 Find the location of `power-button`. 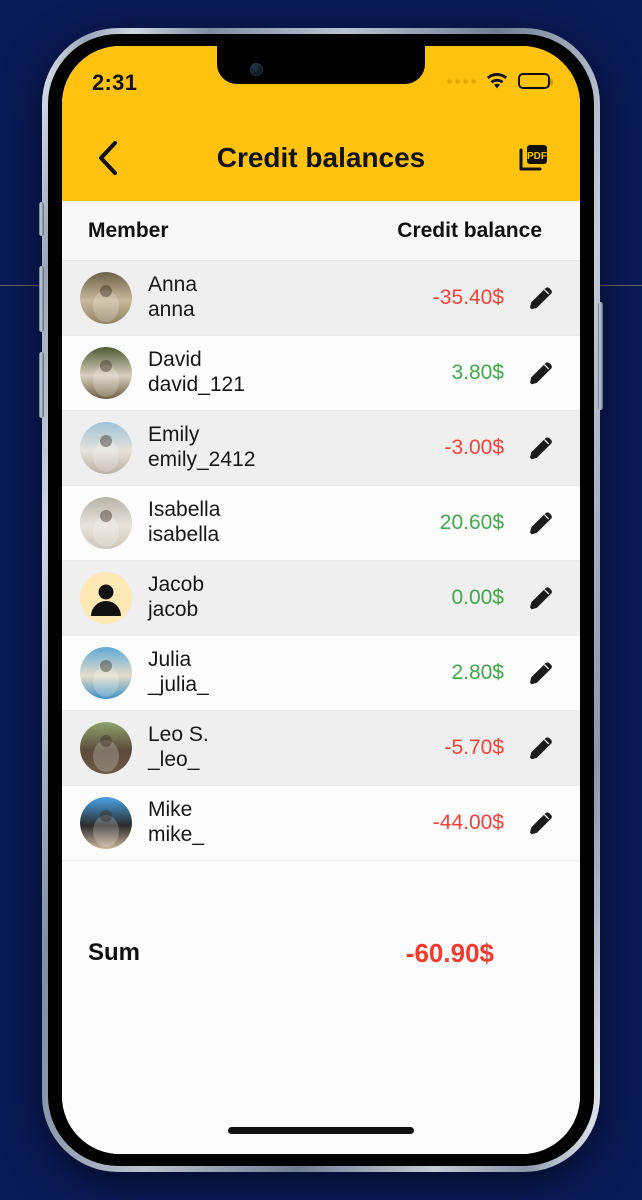

power-button is located at coordinates (600, 356).